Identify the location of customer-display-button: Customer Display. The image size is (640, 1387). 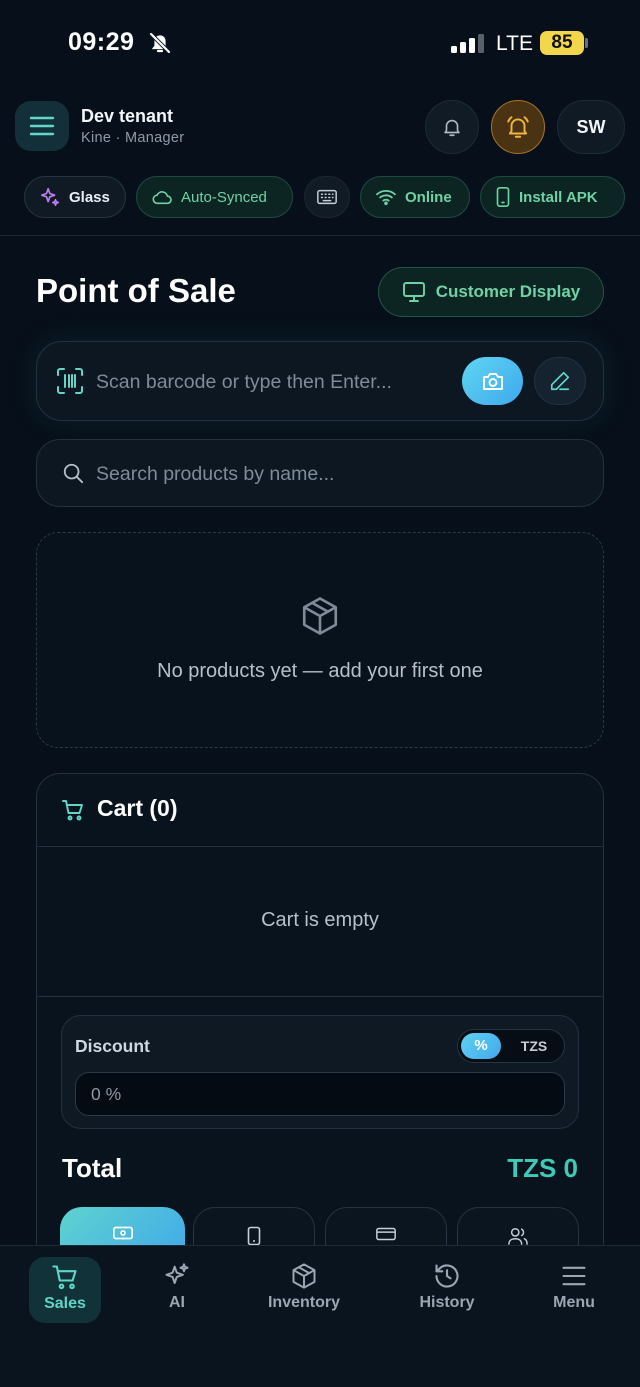
(491, 292).